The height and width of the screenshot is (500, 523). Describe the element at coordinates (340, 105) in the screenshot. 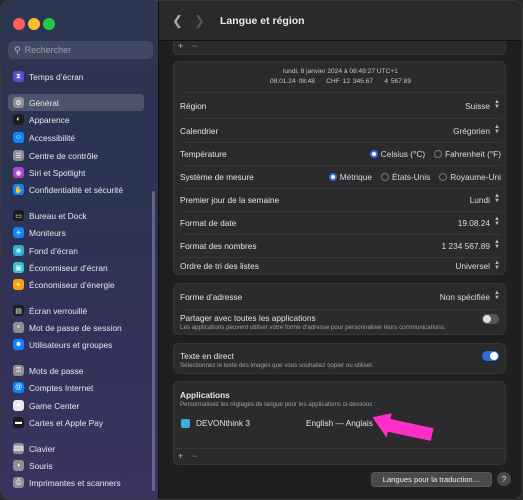

I see `region-row: Région Suisse ▲ ▼` at that location.